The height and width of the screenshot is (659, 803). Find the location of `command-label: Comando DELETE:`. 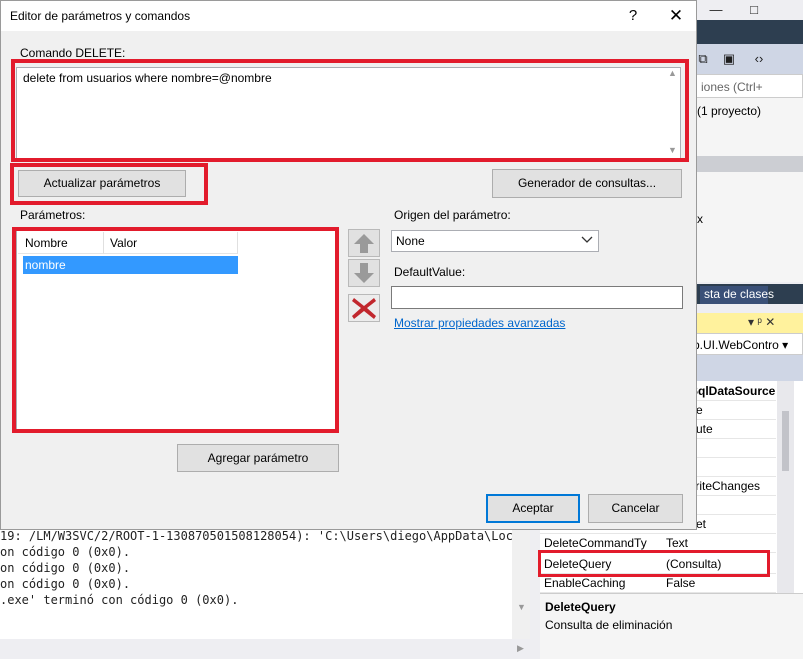

command-label: Comando DELETE: is located at coordinates (73, 53).